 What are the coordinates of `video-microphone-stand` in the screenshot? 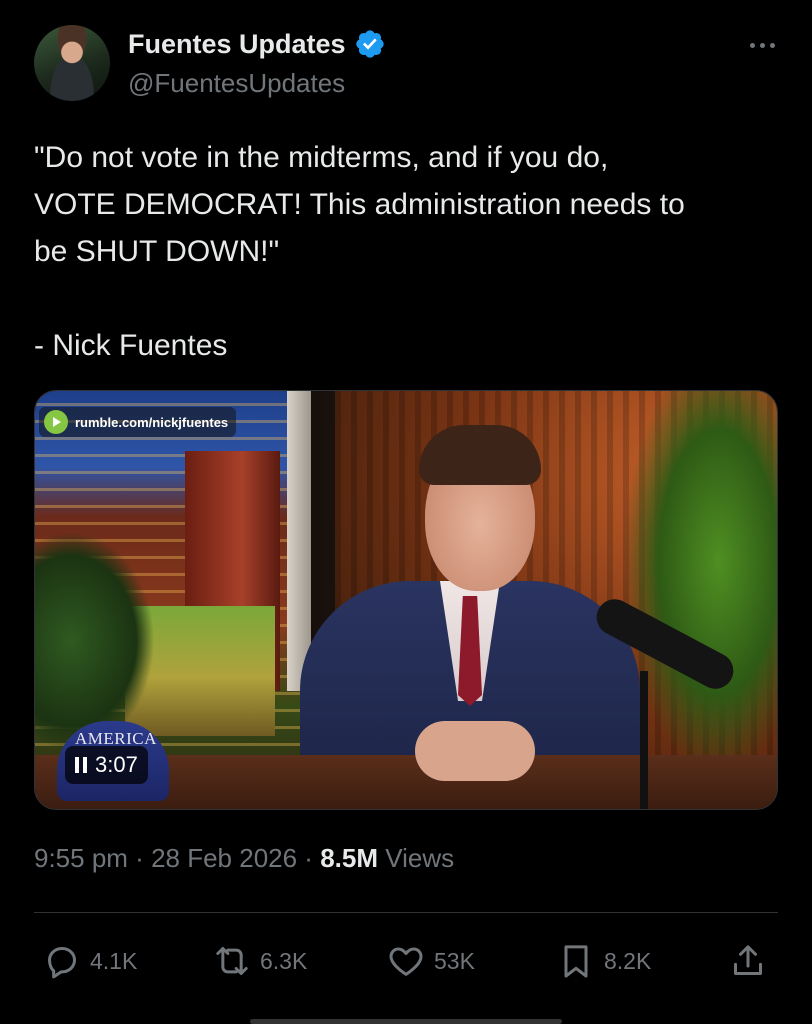 It's located at (644, 740).